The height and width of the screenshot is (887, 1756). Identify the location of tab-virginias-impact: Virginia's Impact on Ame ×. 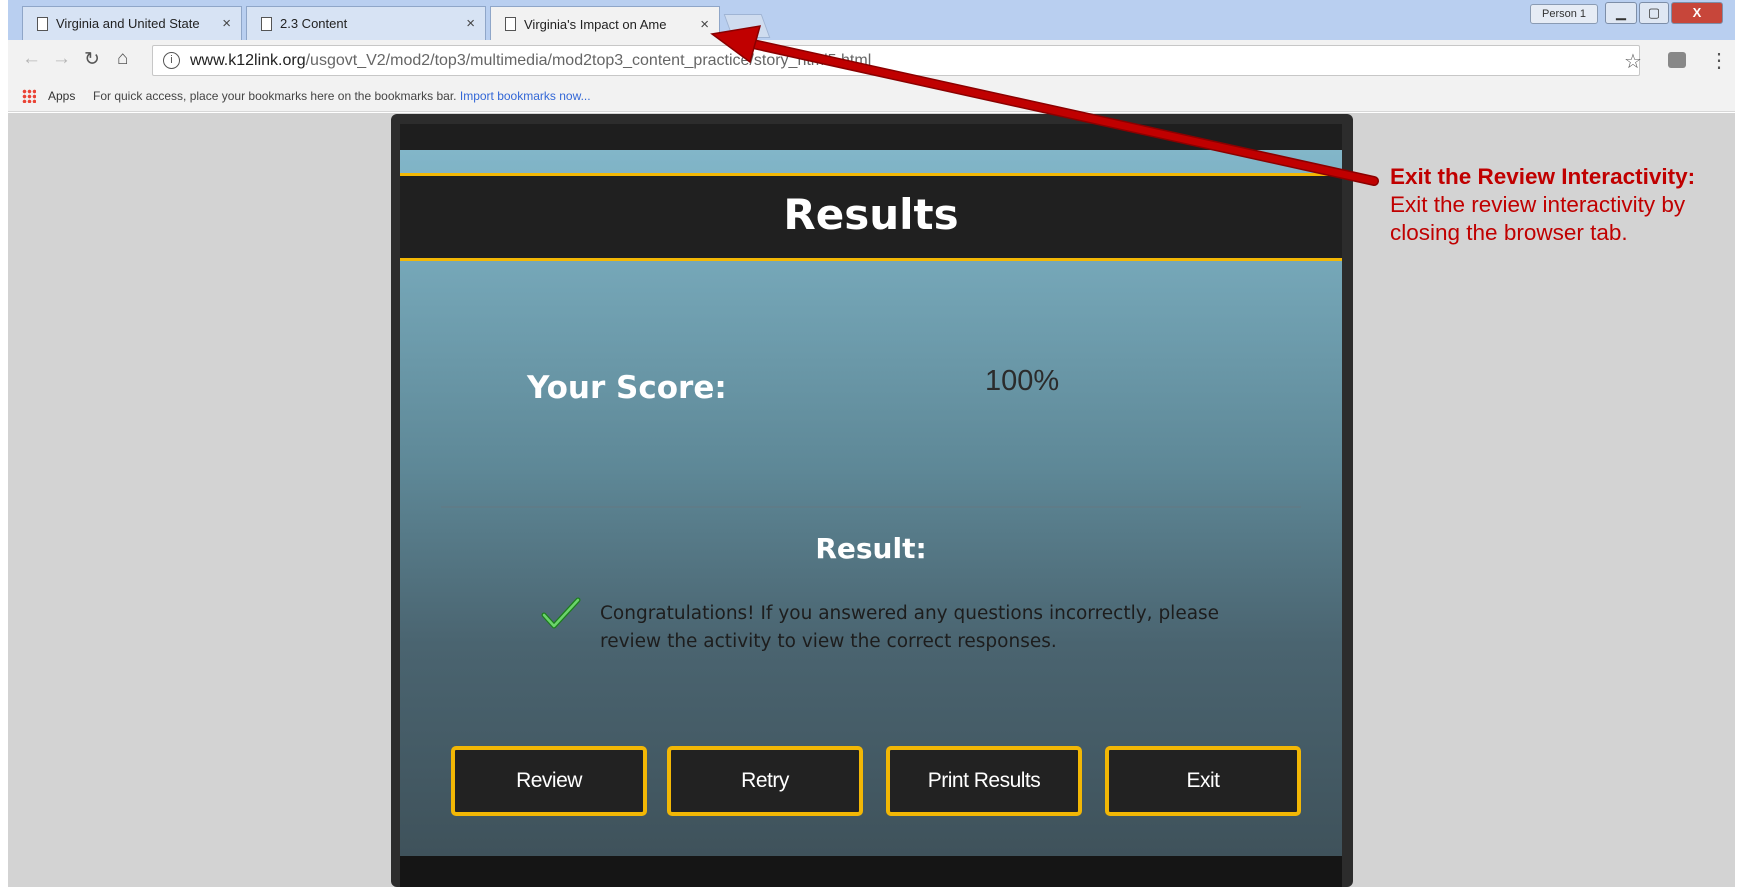
(605, 23).